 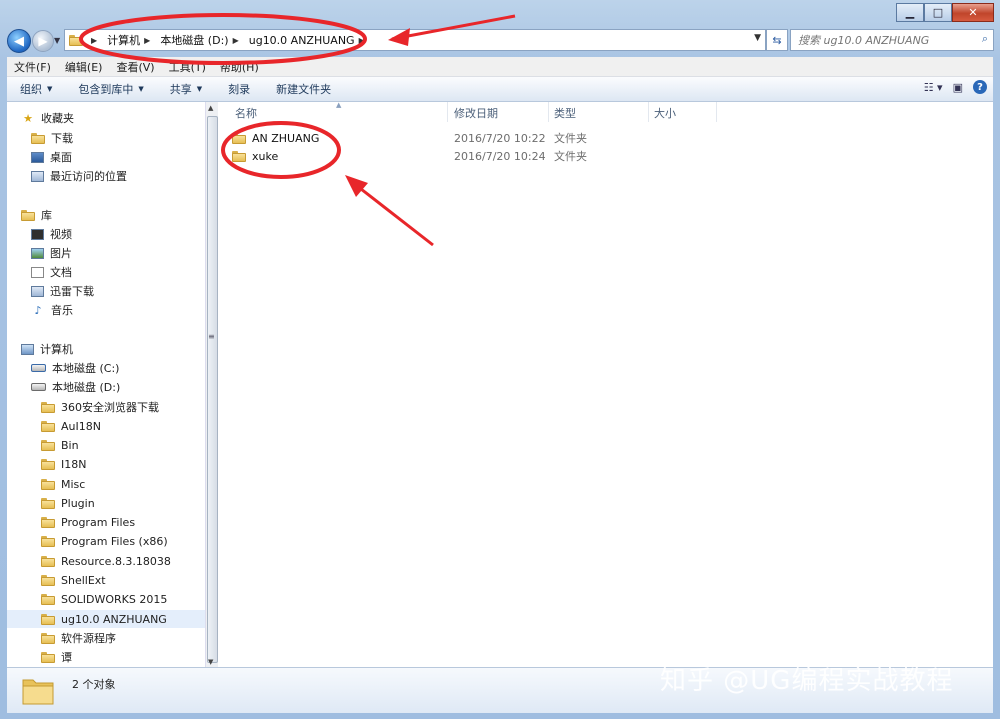 What do you see at coordinates (933, 87) in the screenshot?
I see `view-options-icon: ☷ ▾` at bounding box center [933, 87].